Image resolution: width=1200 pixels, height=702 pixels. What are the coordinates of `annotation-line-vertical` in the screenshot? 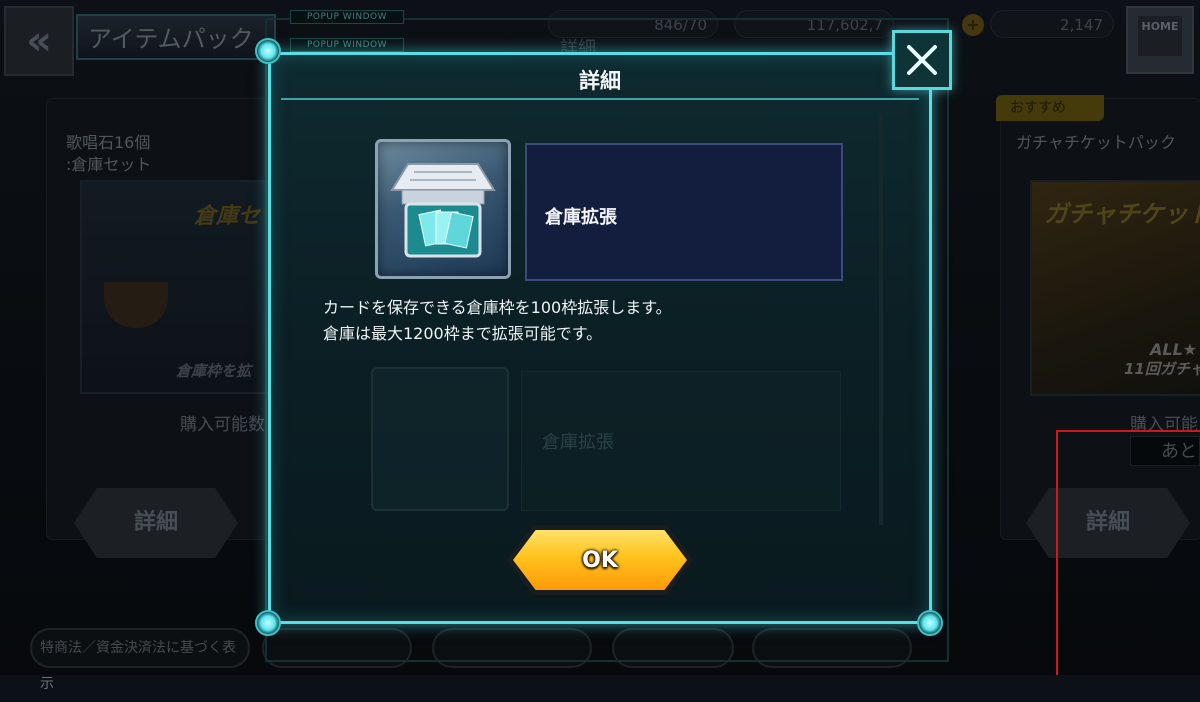 It's located at (1057, 552).